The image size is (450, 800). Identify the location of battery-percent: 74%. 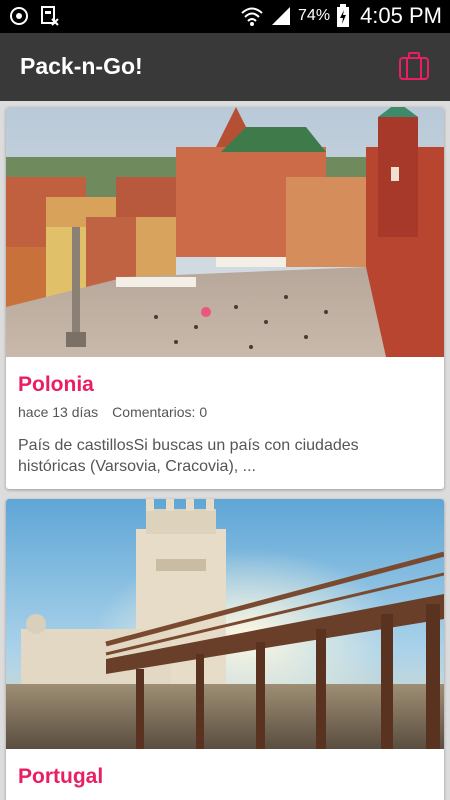
(314, 15).